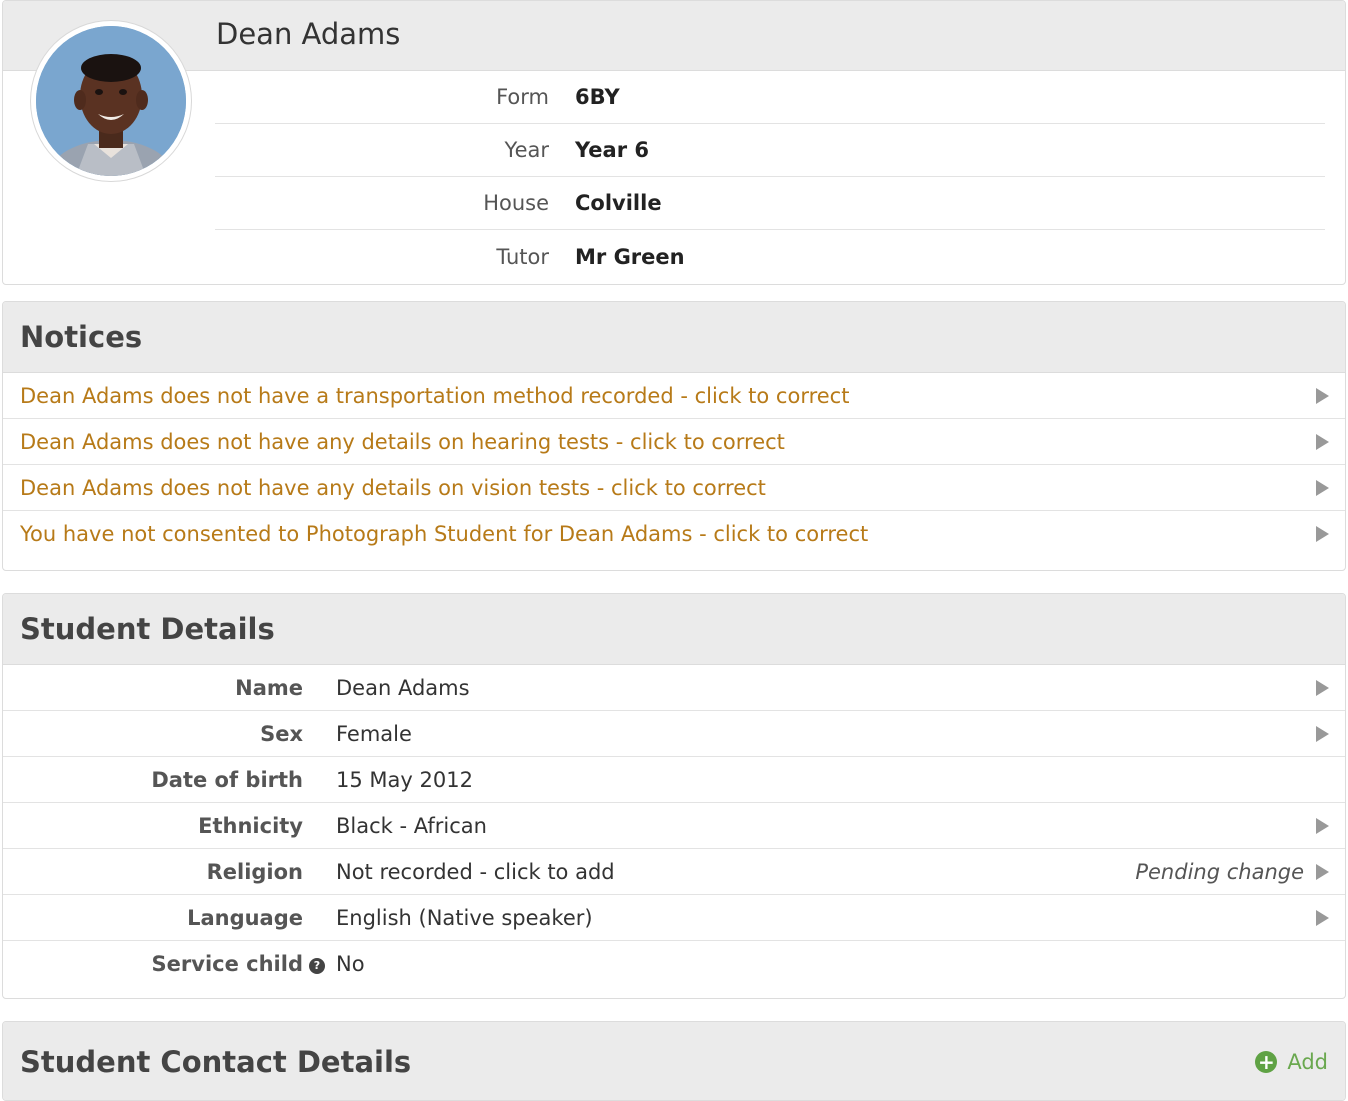 The height and width of the screenshot is (1101, 1348). Describe the element at coordinates (770, 150) in the screenshot. I see `info-row-year: Year Year 6` at that location.